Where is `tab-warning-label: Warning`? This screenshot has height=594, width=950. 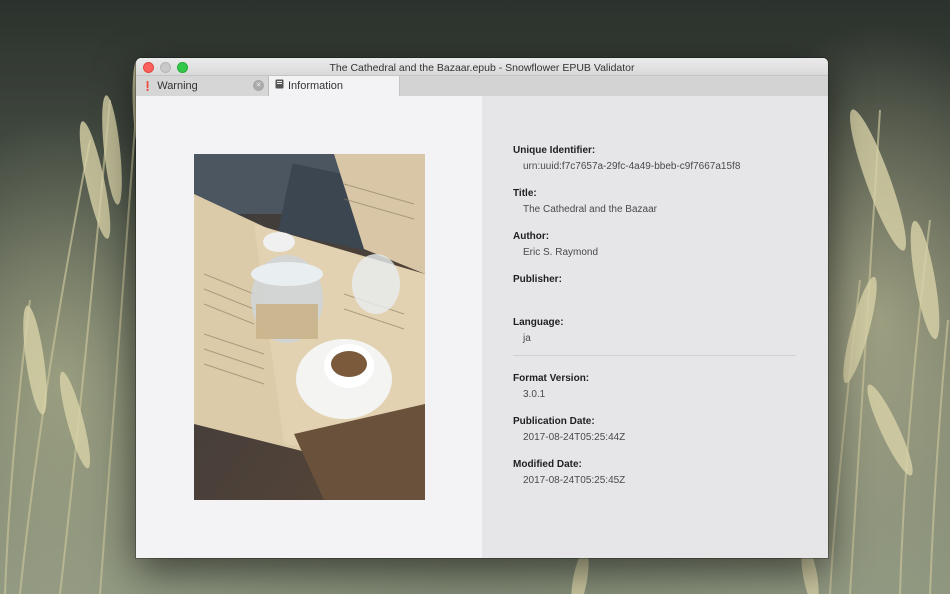 tab-warning-label: Warning is located at coordinates (177, 86).